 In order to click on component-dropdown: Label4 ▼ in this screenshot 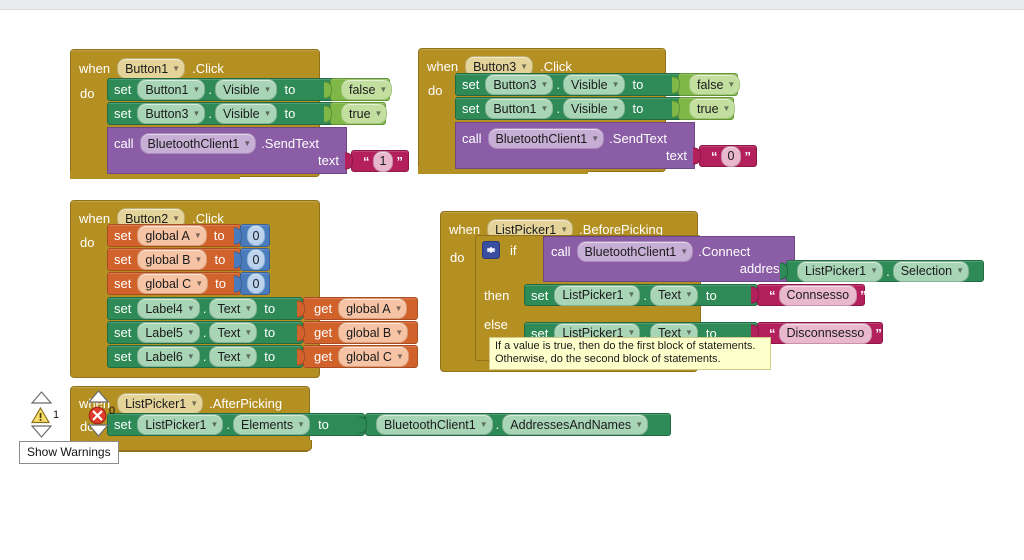, I will do `click(168, 308)`.